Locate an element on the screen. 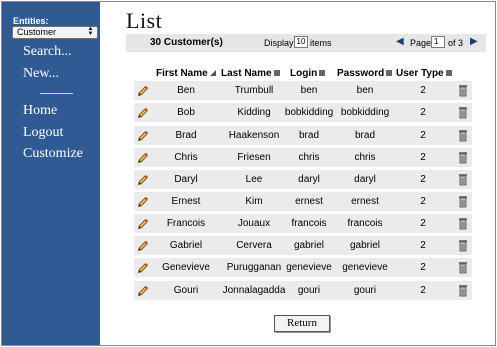 Image resolution: width=497 pixels, height=347 pixels. column-header-user-type: User Type is located at coordinates (424, 73).